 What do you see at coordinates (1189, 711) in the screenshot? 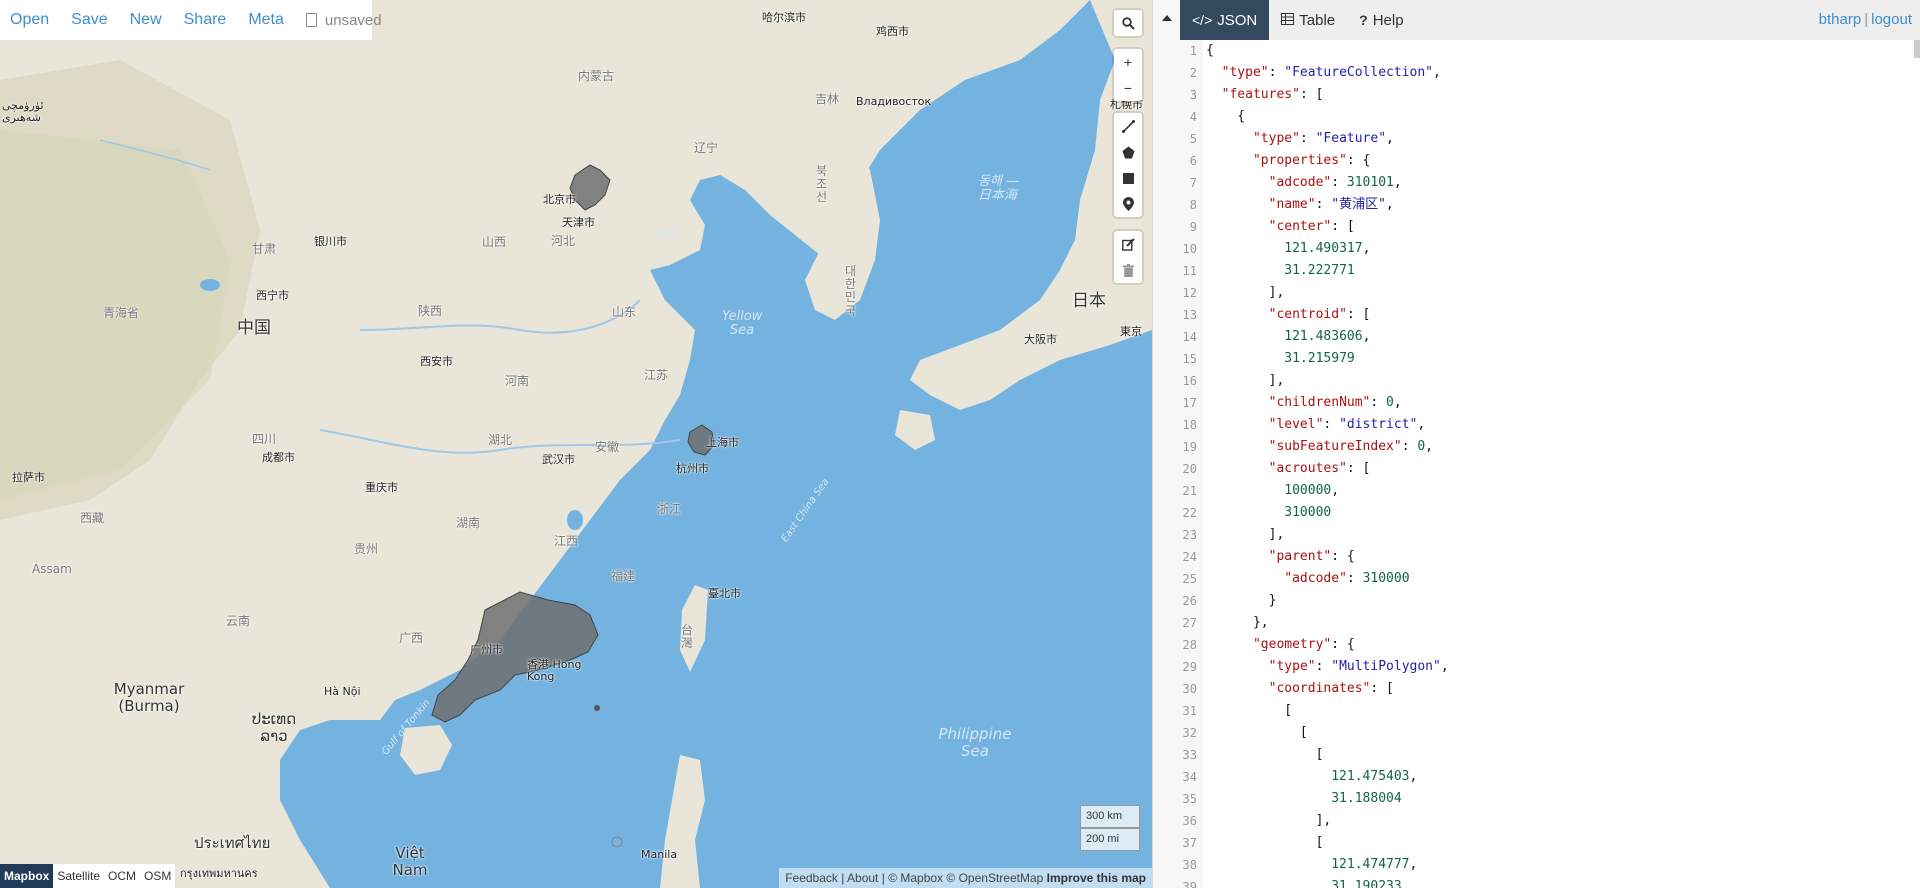
I see `line-number: 31` at bounding box center [1189, 711].